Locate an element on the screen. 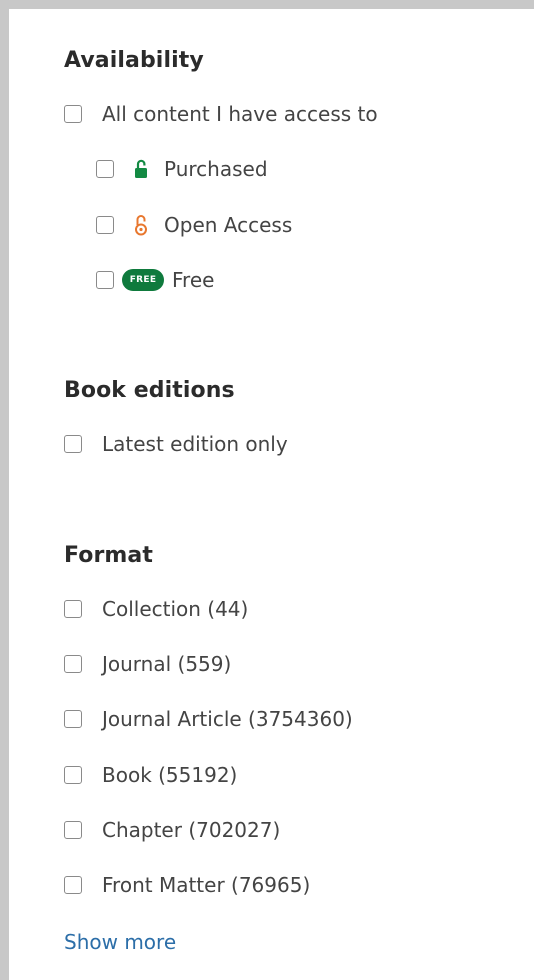  free-label: Free is located at coordinates (193, 280).